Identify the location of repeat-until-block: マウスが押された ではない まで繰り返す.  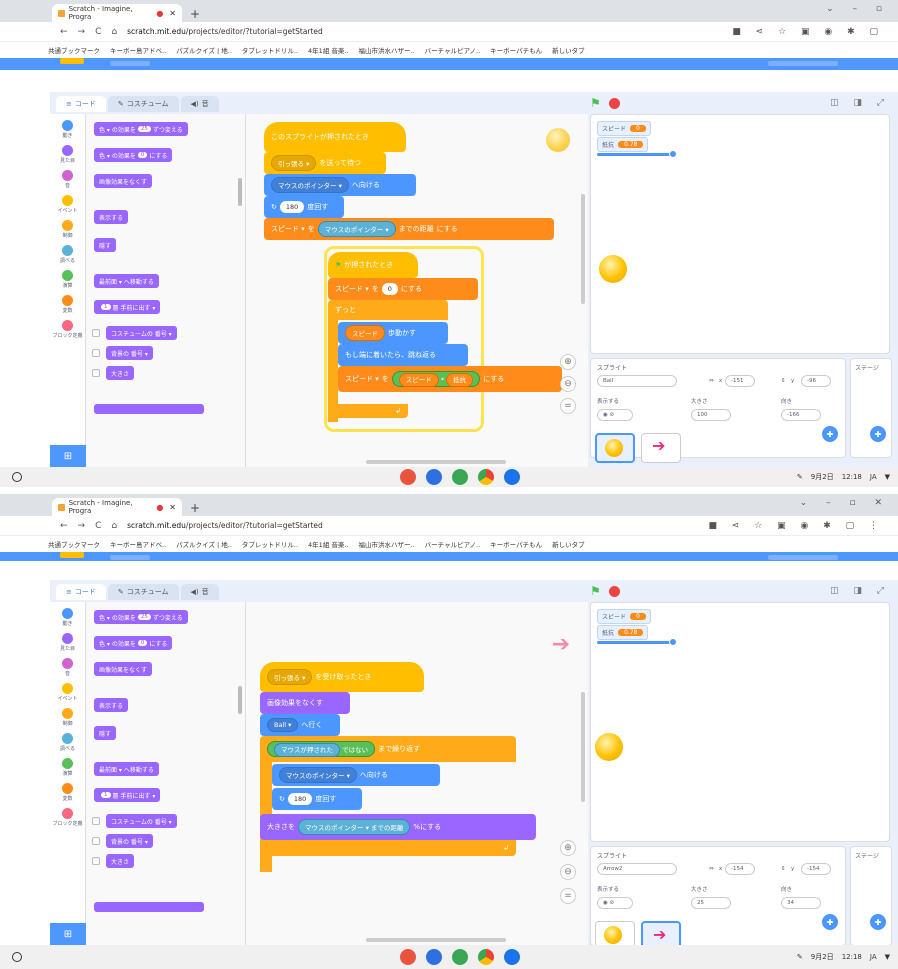
(388, 749).